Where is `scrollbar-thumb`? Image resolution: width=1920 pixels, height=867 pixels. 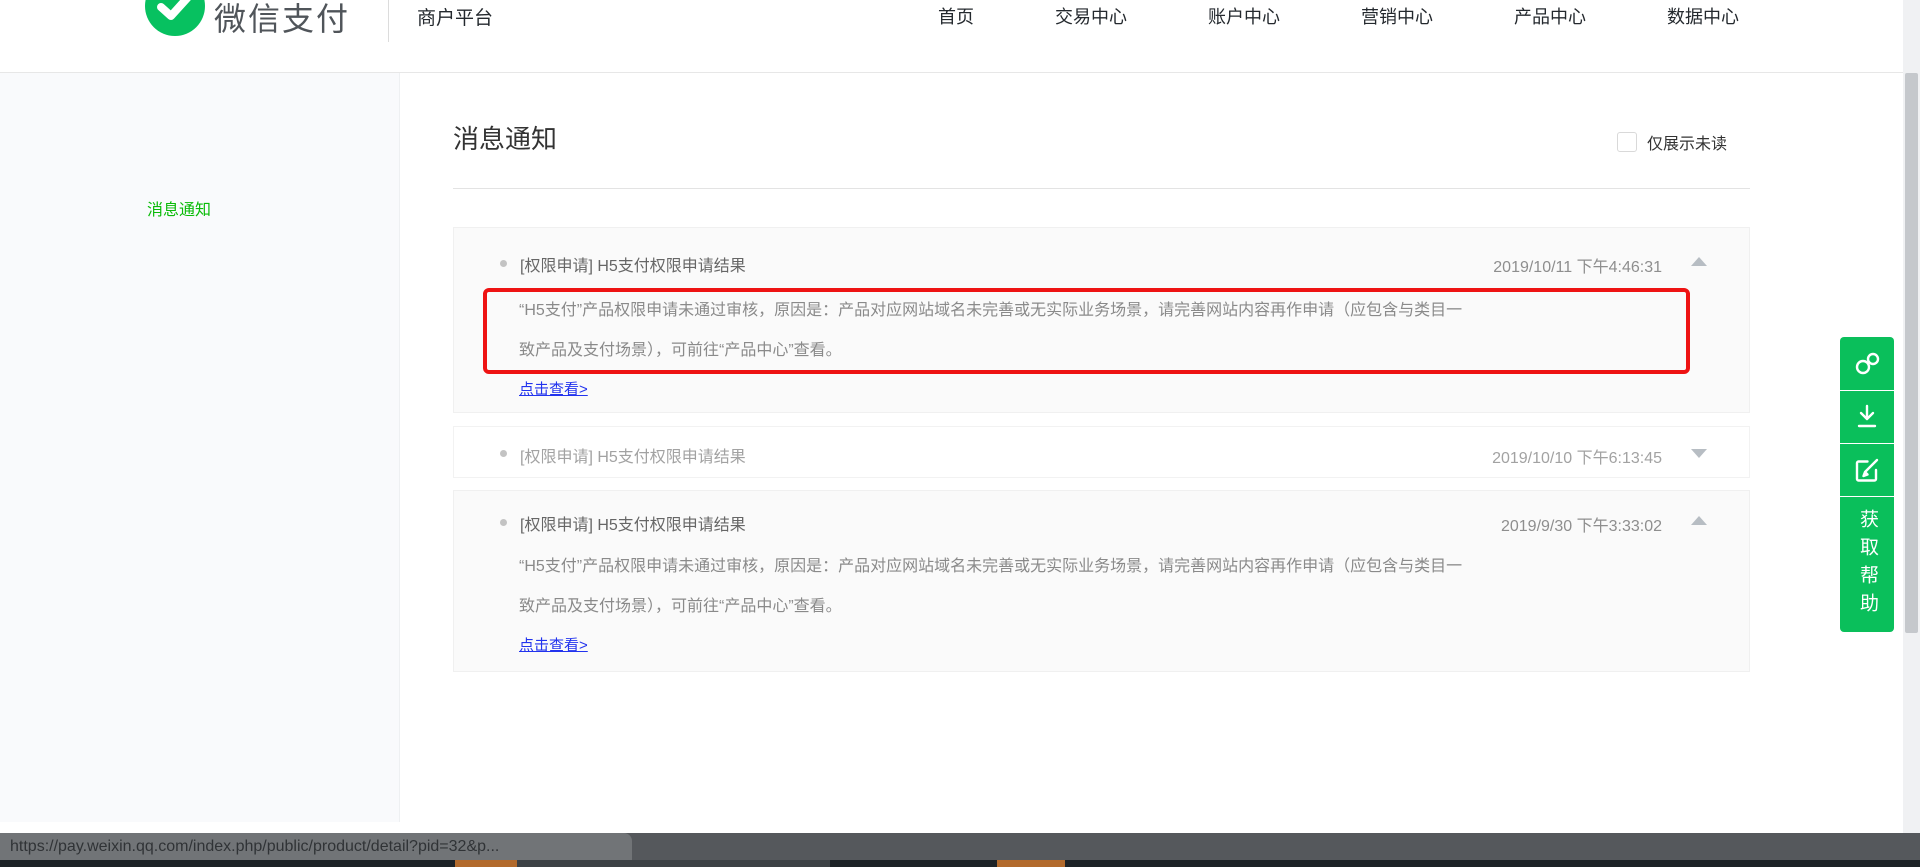 scrollbar-thumb is located at coordinates (1911, 353).